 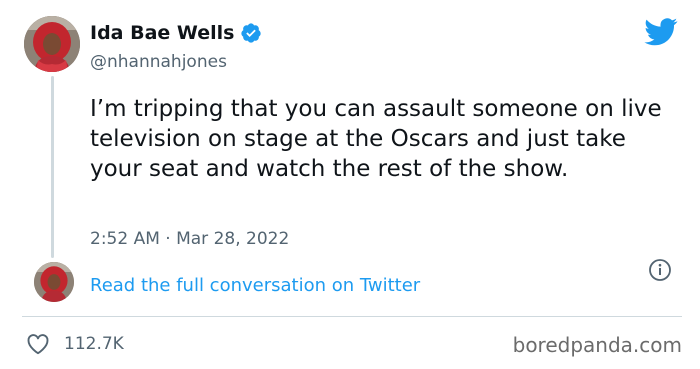 I want to click on heart-icon, so click(x=38, y=344).